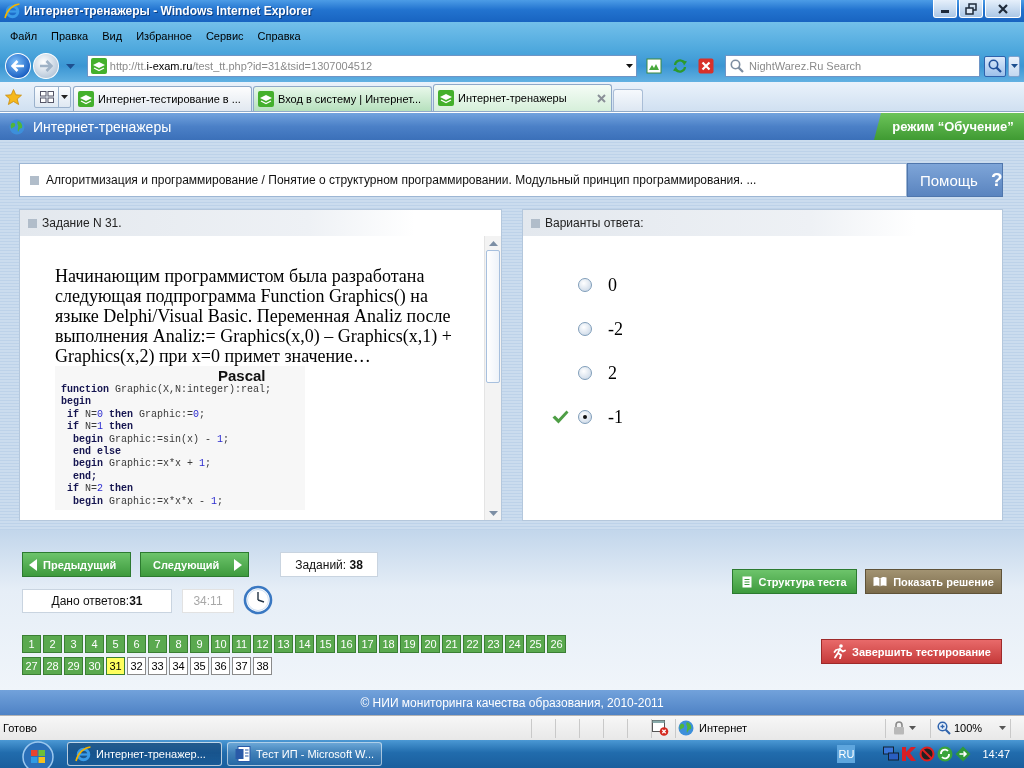 The height and width of the screenshot is (768, 1024). I want to click on restore-icon, so click(971, 8).